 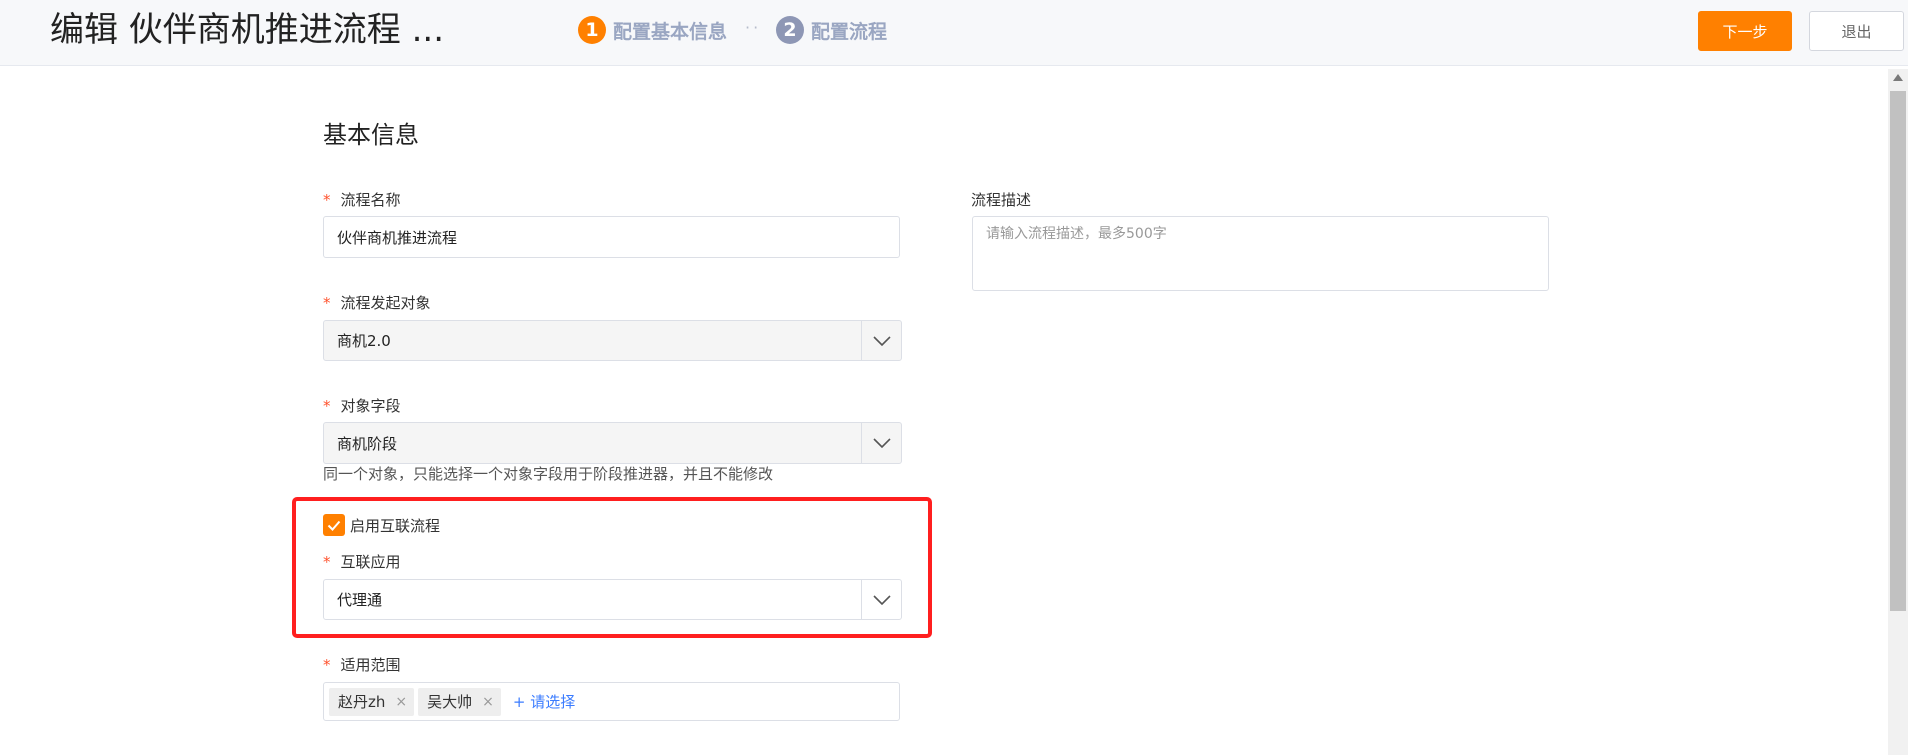 What do you see at coordinates (370, 406) in the screenshot?
I see `object-field-label-text: 对象字段` at bounding box center [370, 406].